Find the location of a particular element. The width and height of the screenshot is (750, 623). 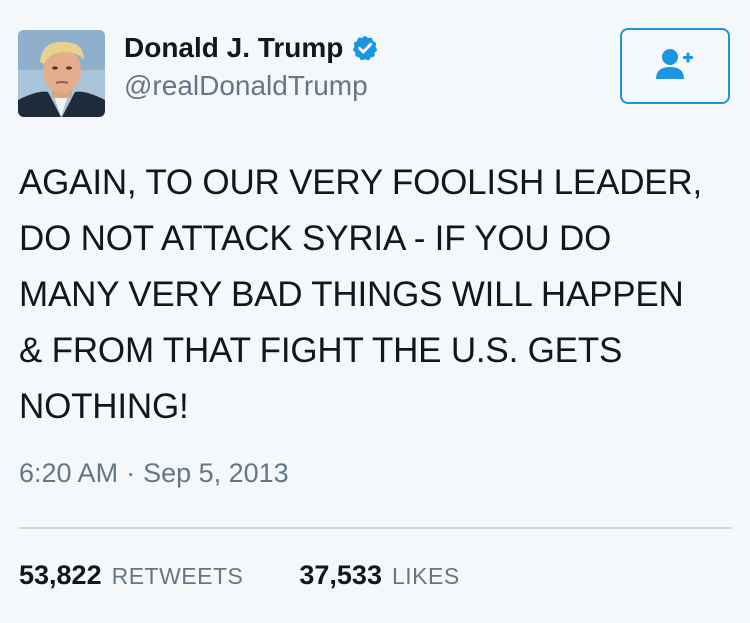

retweets-stat: 53,822 RETWEETS is located at coordinates (131, 575).